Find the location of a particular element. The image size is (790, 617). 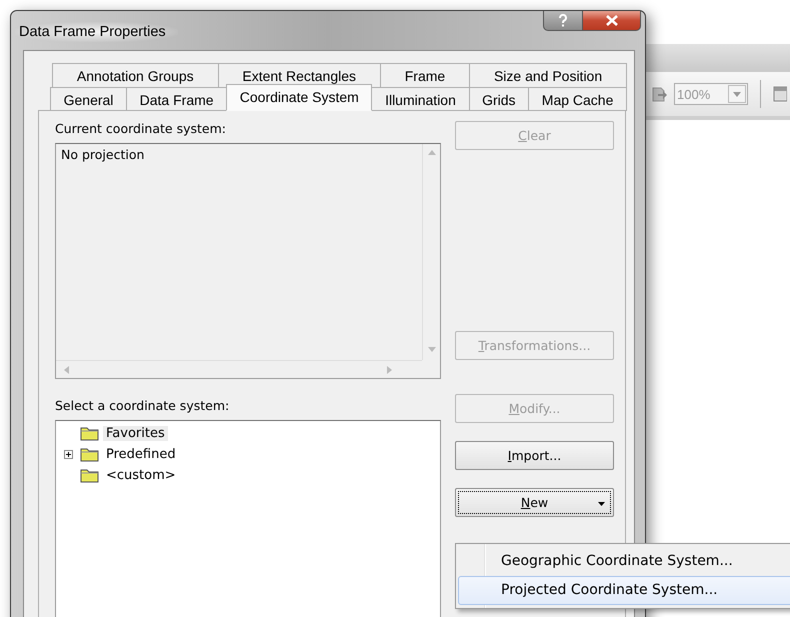

question-mark-icon is located at coordinates (563, 20).